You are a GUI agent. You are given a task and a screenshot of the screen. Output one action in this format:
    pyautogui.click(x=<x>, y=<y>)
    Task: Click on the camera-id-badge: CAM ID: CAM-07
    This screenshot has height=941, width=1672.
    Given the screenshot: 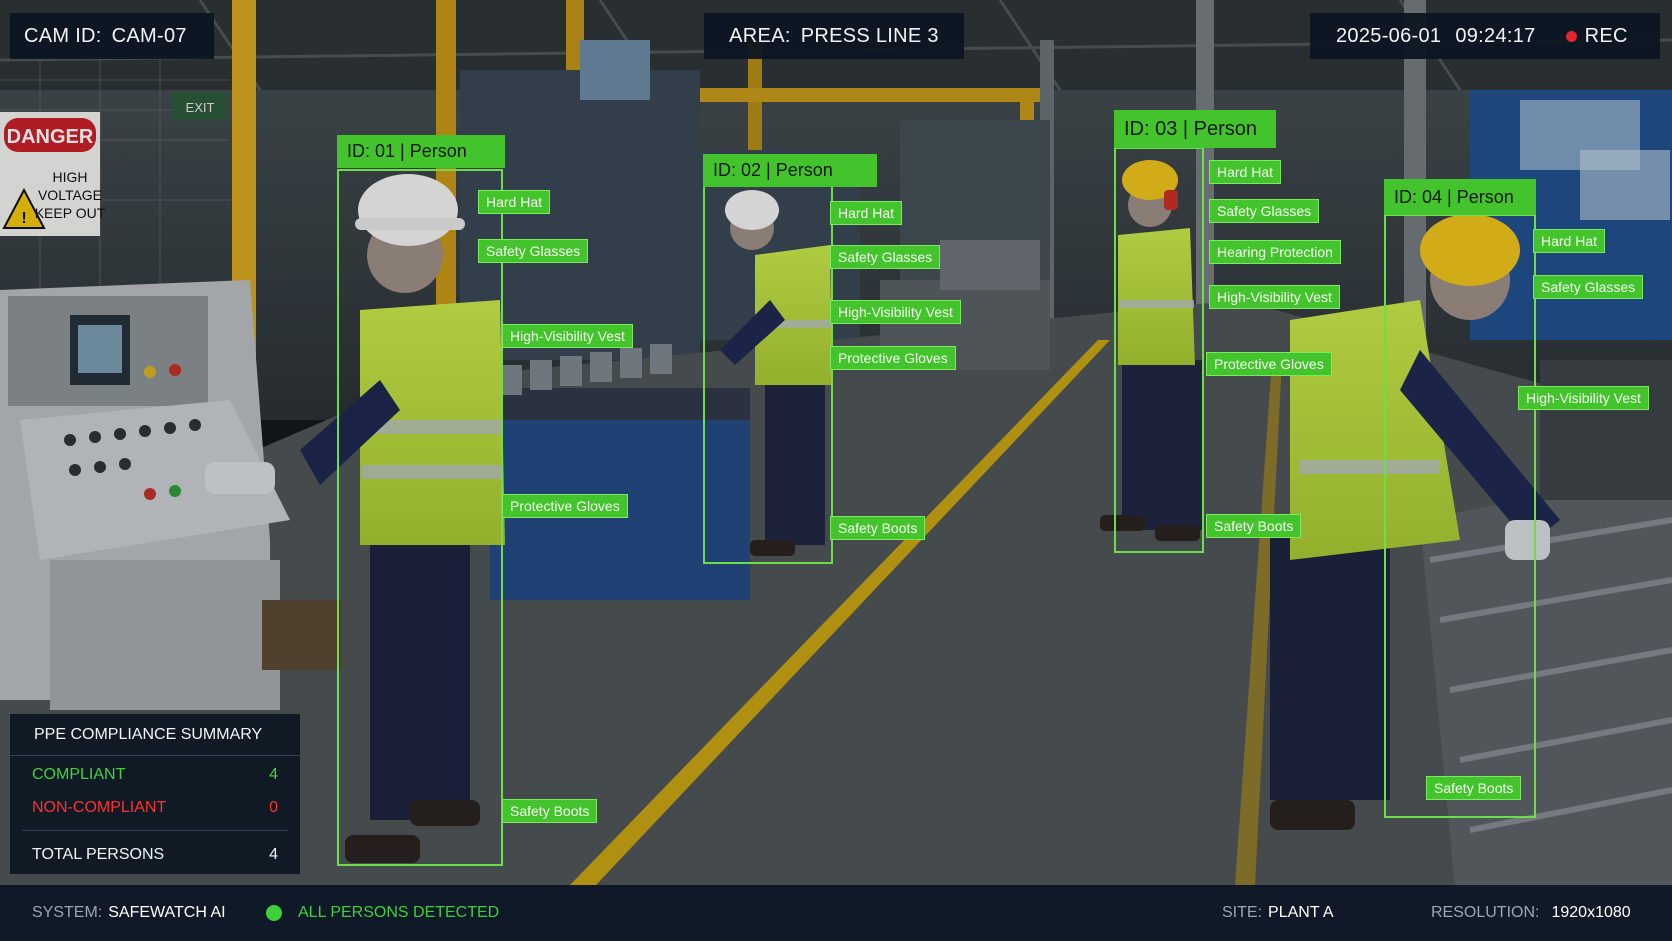 What is the action you would take?
    pyautogui.click(x=112, y=36)
    